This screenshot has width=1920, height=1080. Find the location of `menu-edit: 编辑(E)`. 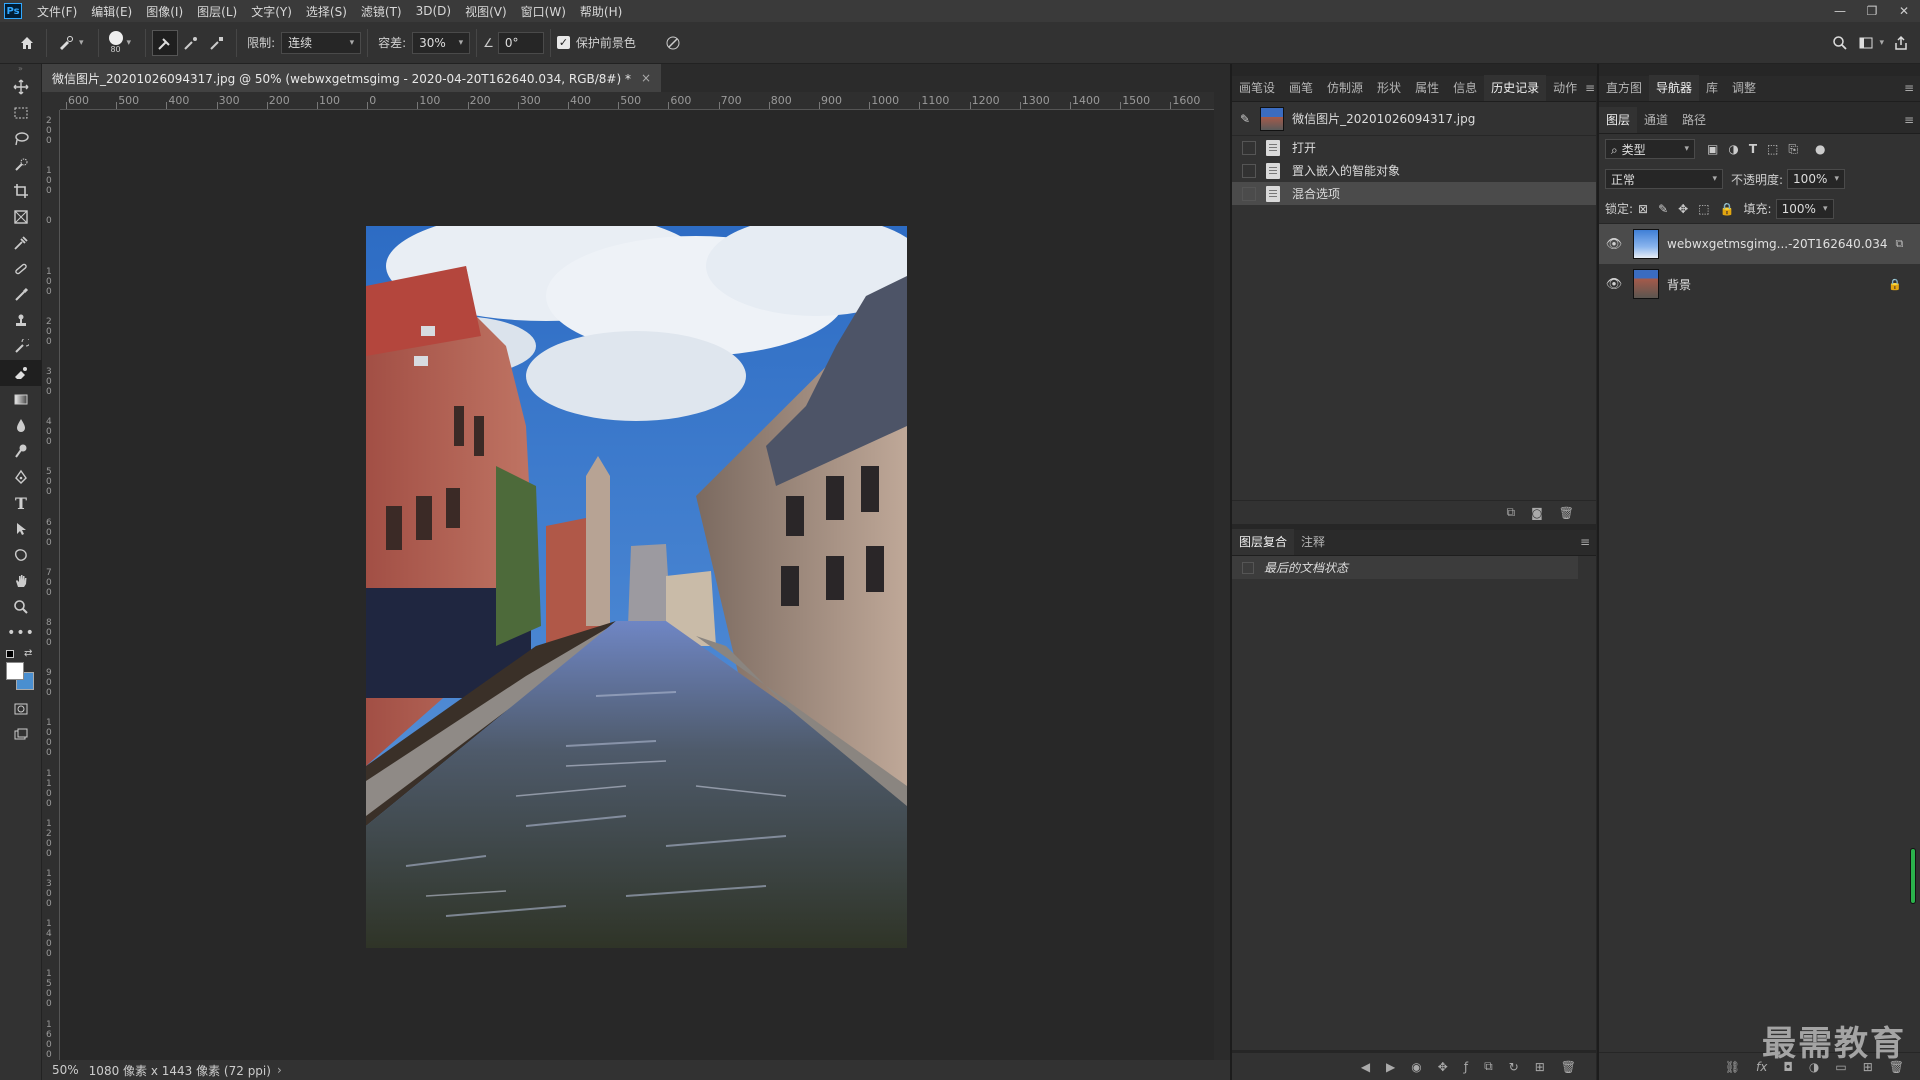

menu-edit: 编辑(E) is located at coordinates (111, 11).